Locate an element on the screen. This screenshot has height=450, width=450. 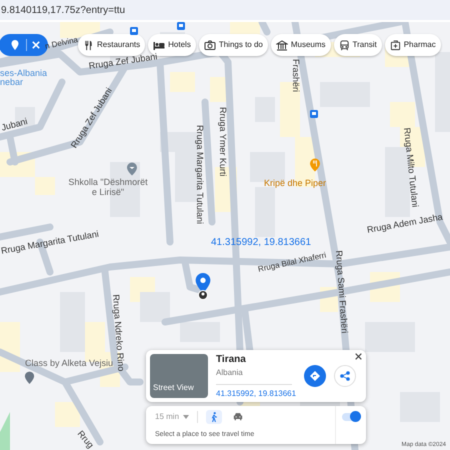
street-label: Rruga Milto Tutulani is located at coordinates (411, 167).